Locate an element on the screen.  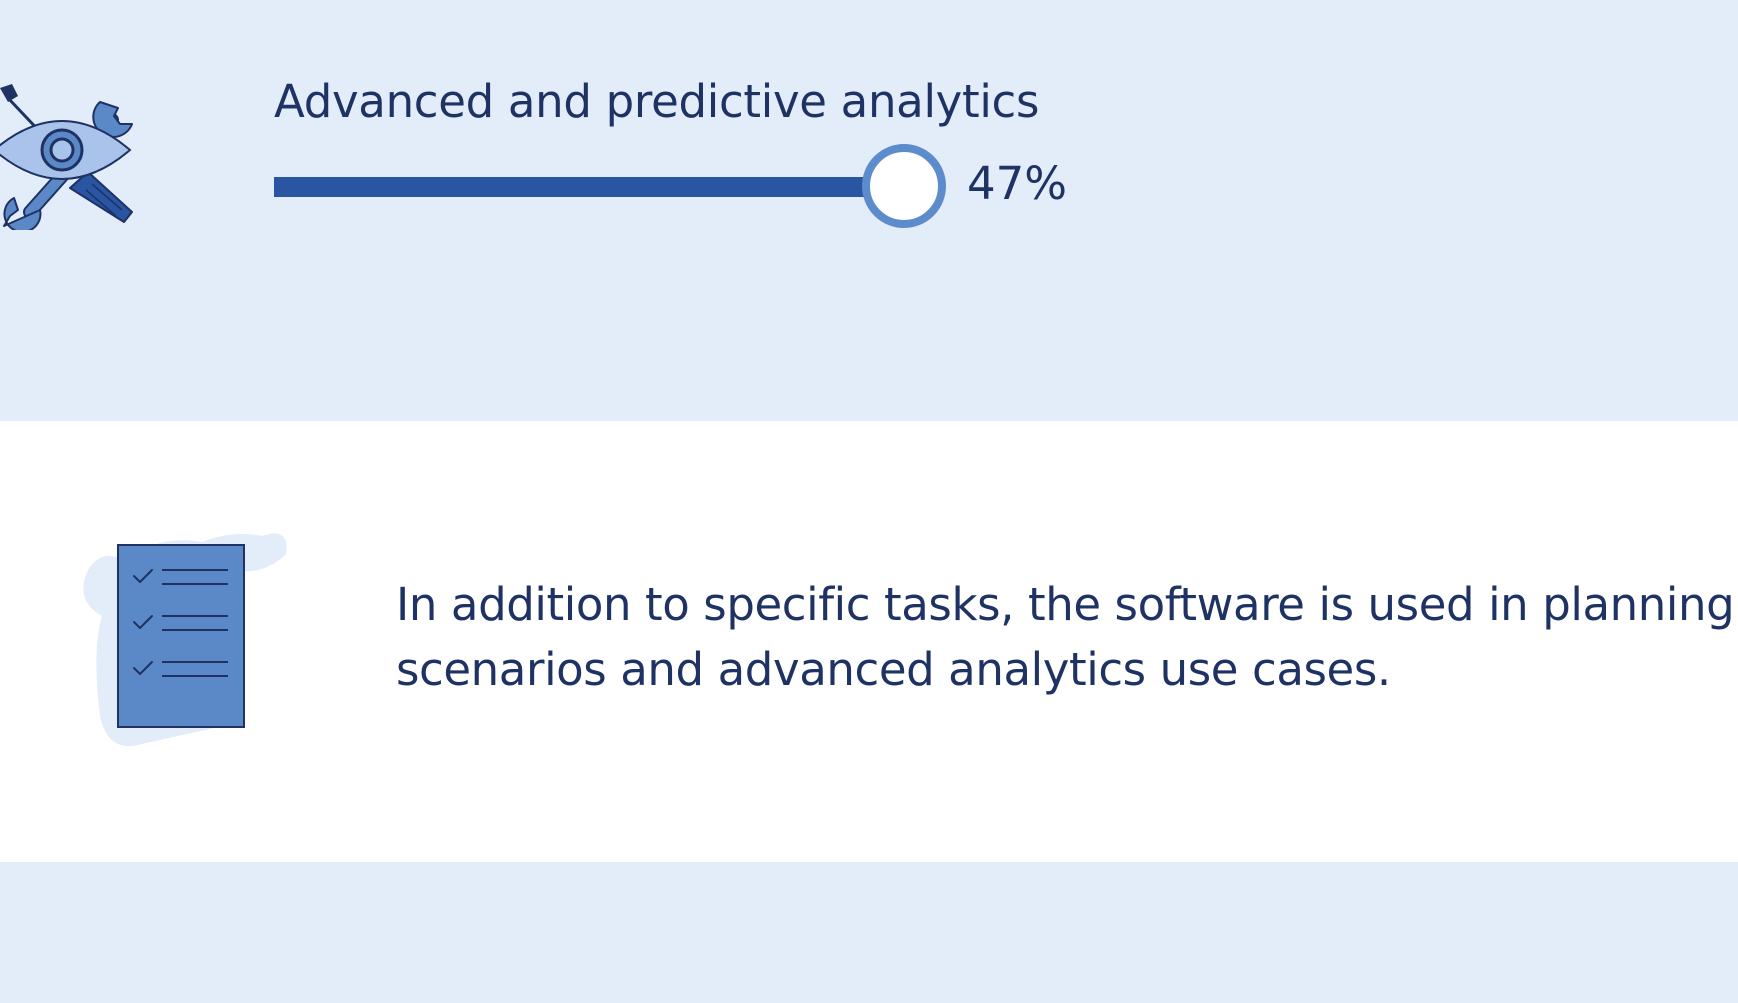
progress-bar-knob is located at coordinates (904, 186).